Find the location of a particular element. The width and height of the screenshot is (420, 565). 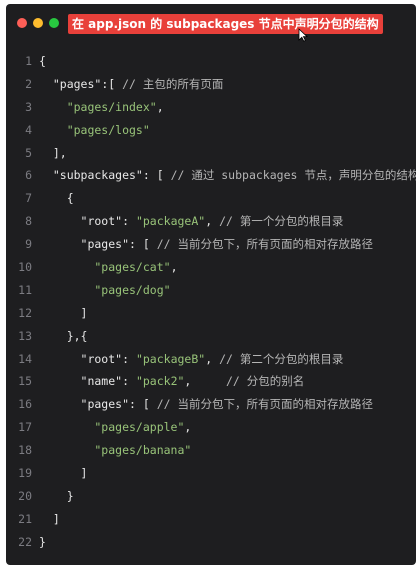

code-text: "pages/banana" is located at coordinates (115, 450).